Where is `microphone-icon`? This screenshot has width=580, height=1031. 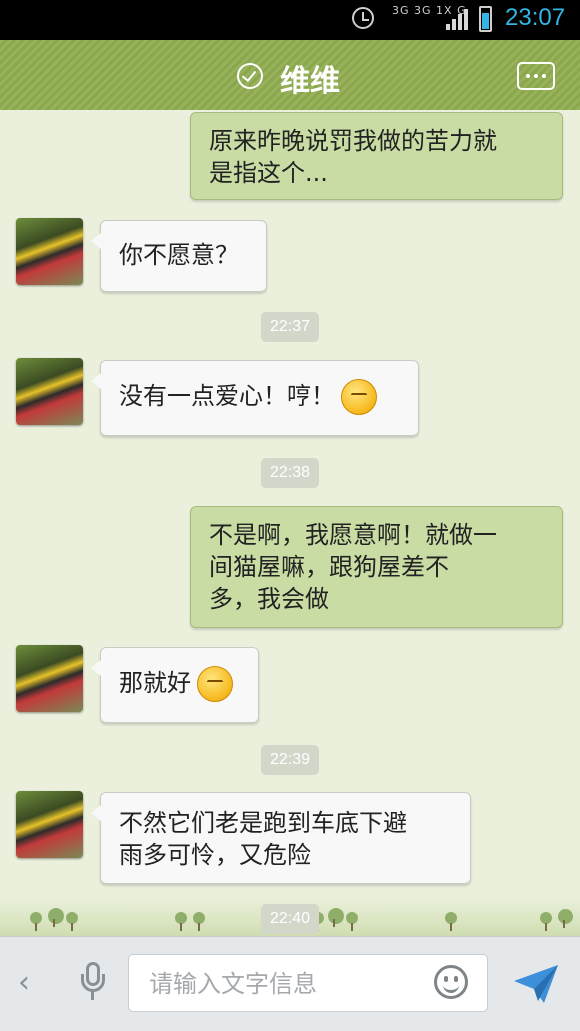
microphone-icon is located at coordinates (93, 983).